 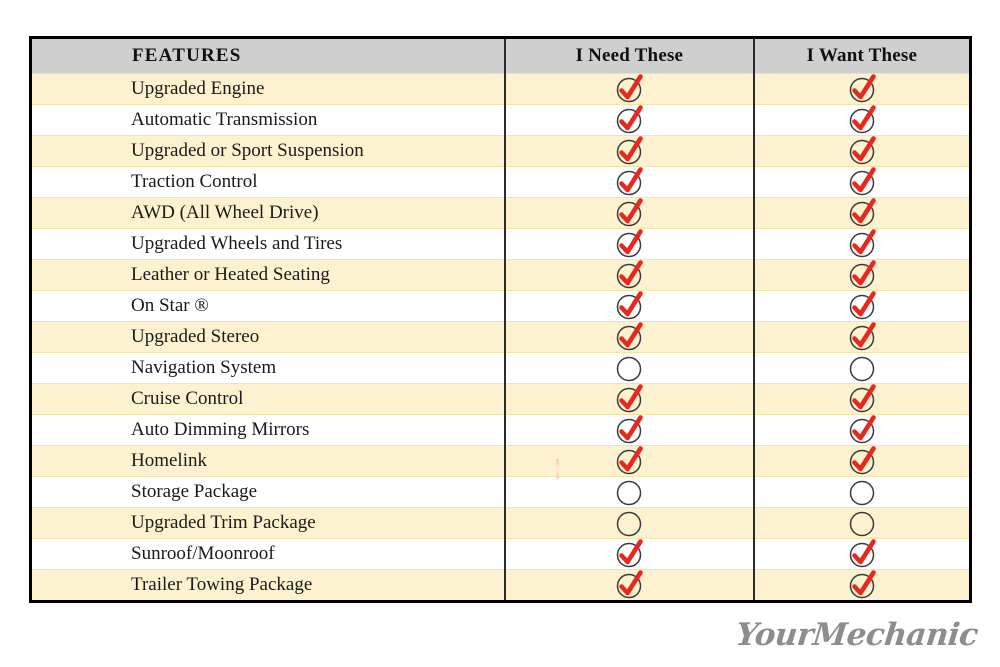 I want to click on table-row: Trailer Towing Package, so click(x=500, y=585).